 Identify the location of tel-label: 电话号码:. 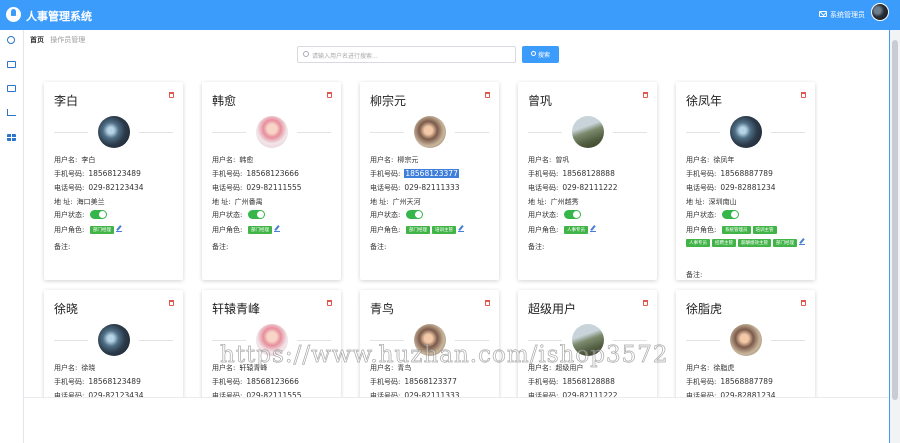
(701, 188).